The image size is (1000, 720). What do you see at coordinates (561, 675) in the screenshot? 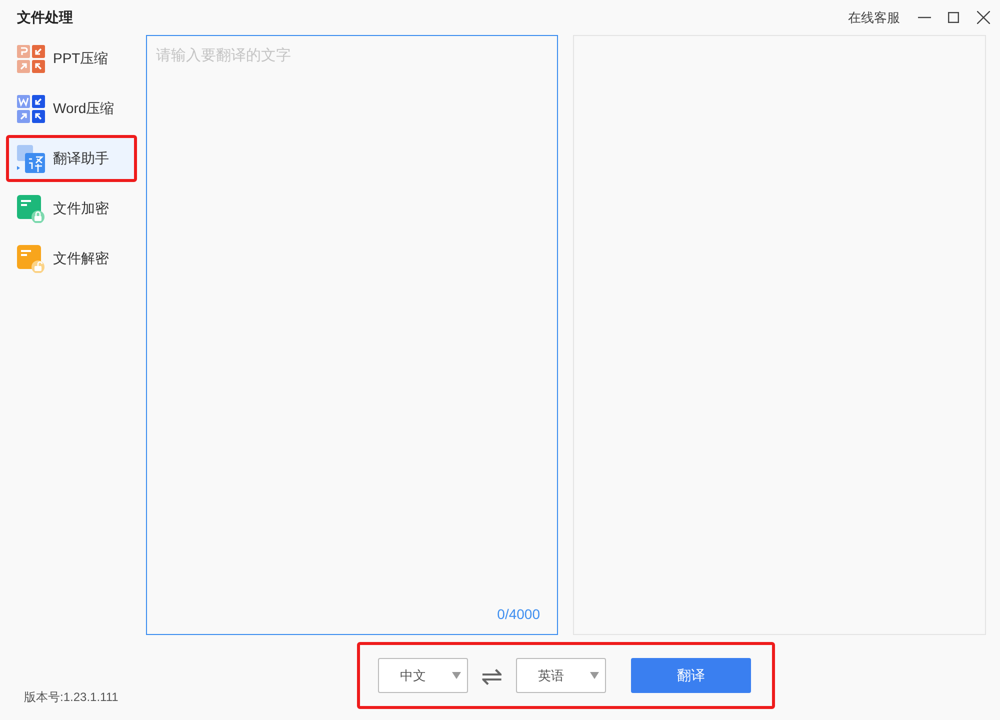
I see `target-language-select: 英语` at bounding box center [561, 675].